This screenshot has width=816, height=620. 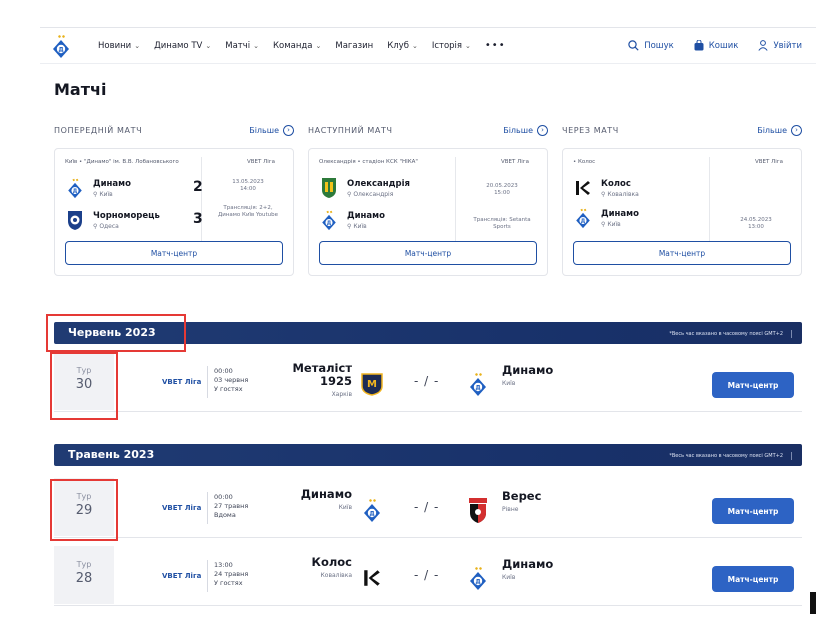 I want to click on match-location: • Колос, so click(x=584, y=162).